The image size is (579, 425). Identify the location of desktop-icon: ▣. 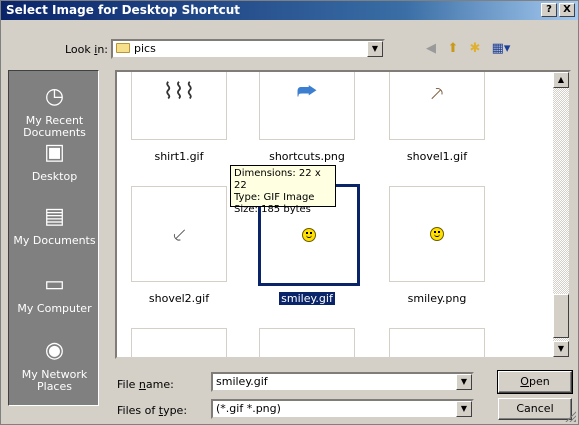
(54, 152).